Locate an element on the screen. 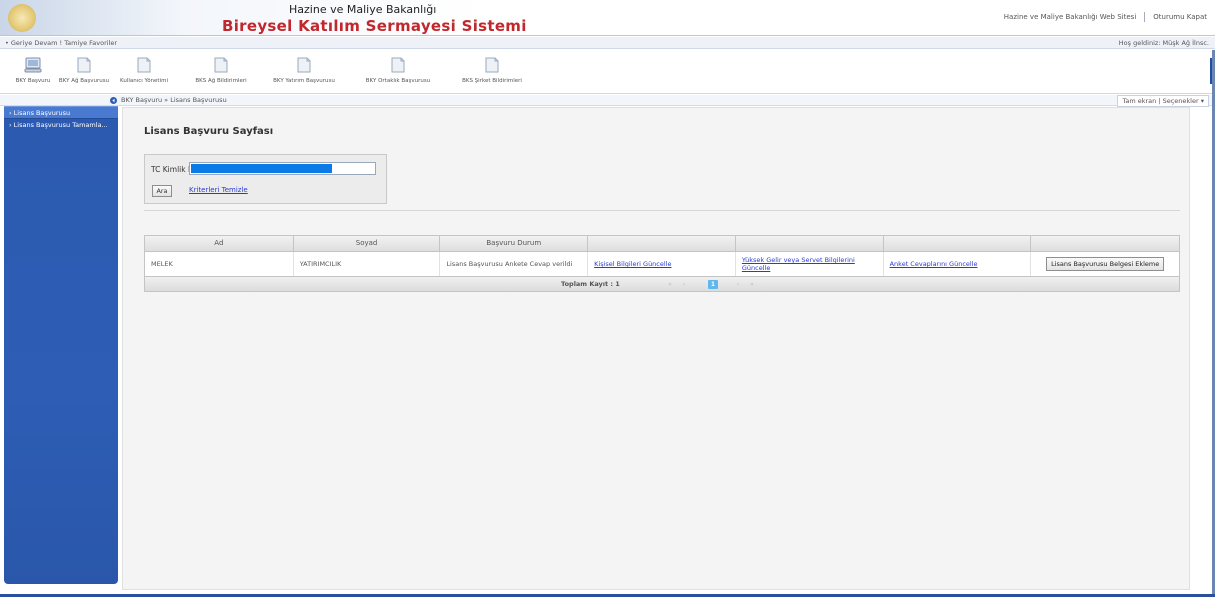 The width and height of the screenshot is (1215, 597). toolbar-item-bks-ag-bildirimleri: BKS Ağ Bildirimleri is located at coordinates (221, 69).